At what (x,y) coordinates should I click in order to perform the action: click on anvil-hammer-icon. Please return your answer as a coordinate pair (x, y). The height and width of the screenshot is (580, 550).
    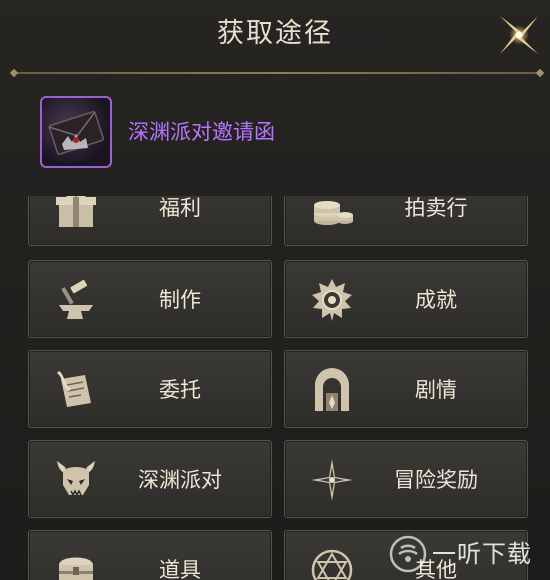
    Looking at the image, I should click on (76, 299).